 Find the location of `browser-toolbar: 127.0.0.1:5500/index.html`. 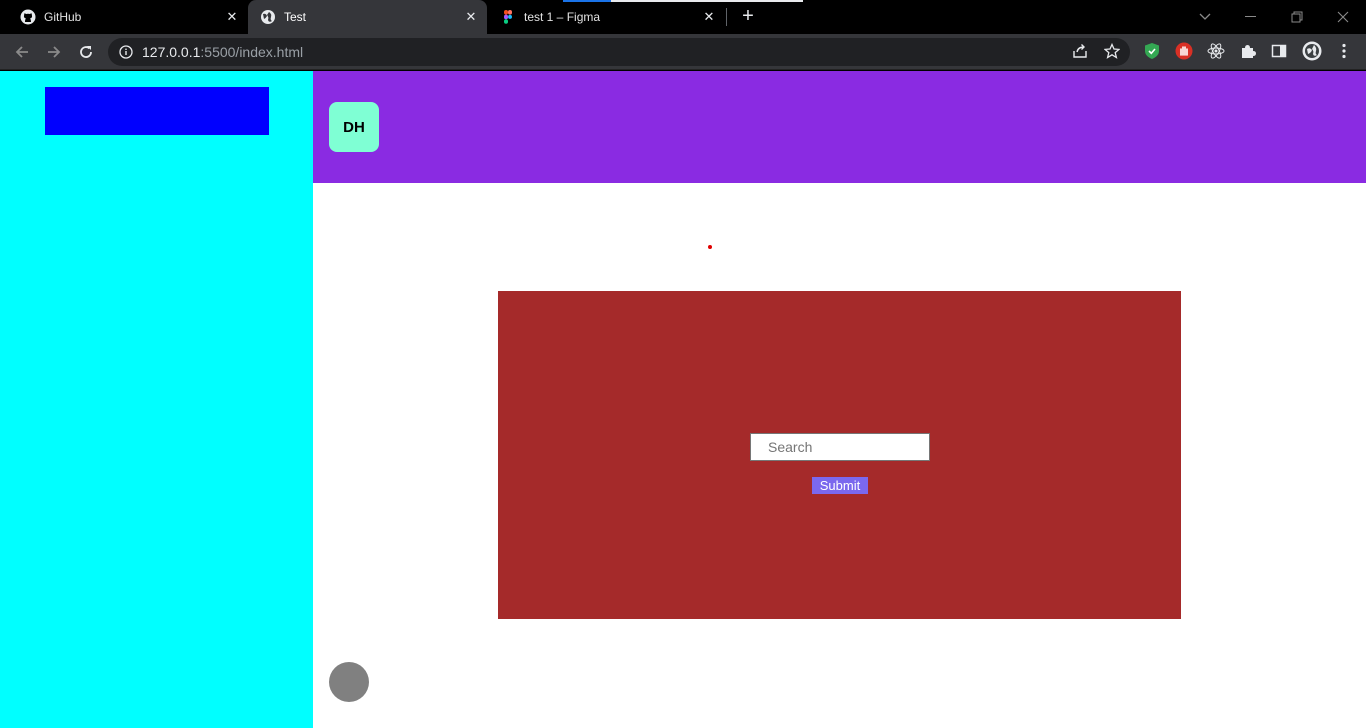

browser-toolbar: 127.0.0.1:5500/index.html is located at coordinates (683, 52).